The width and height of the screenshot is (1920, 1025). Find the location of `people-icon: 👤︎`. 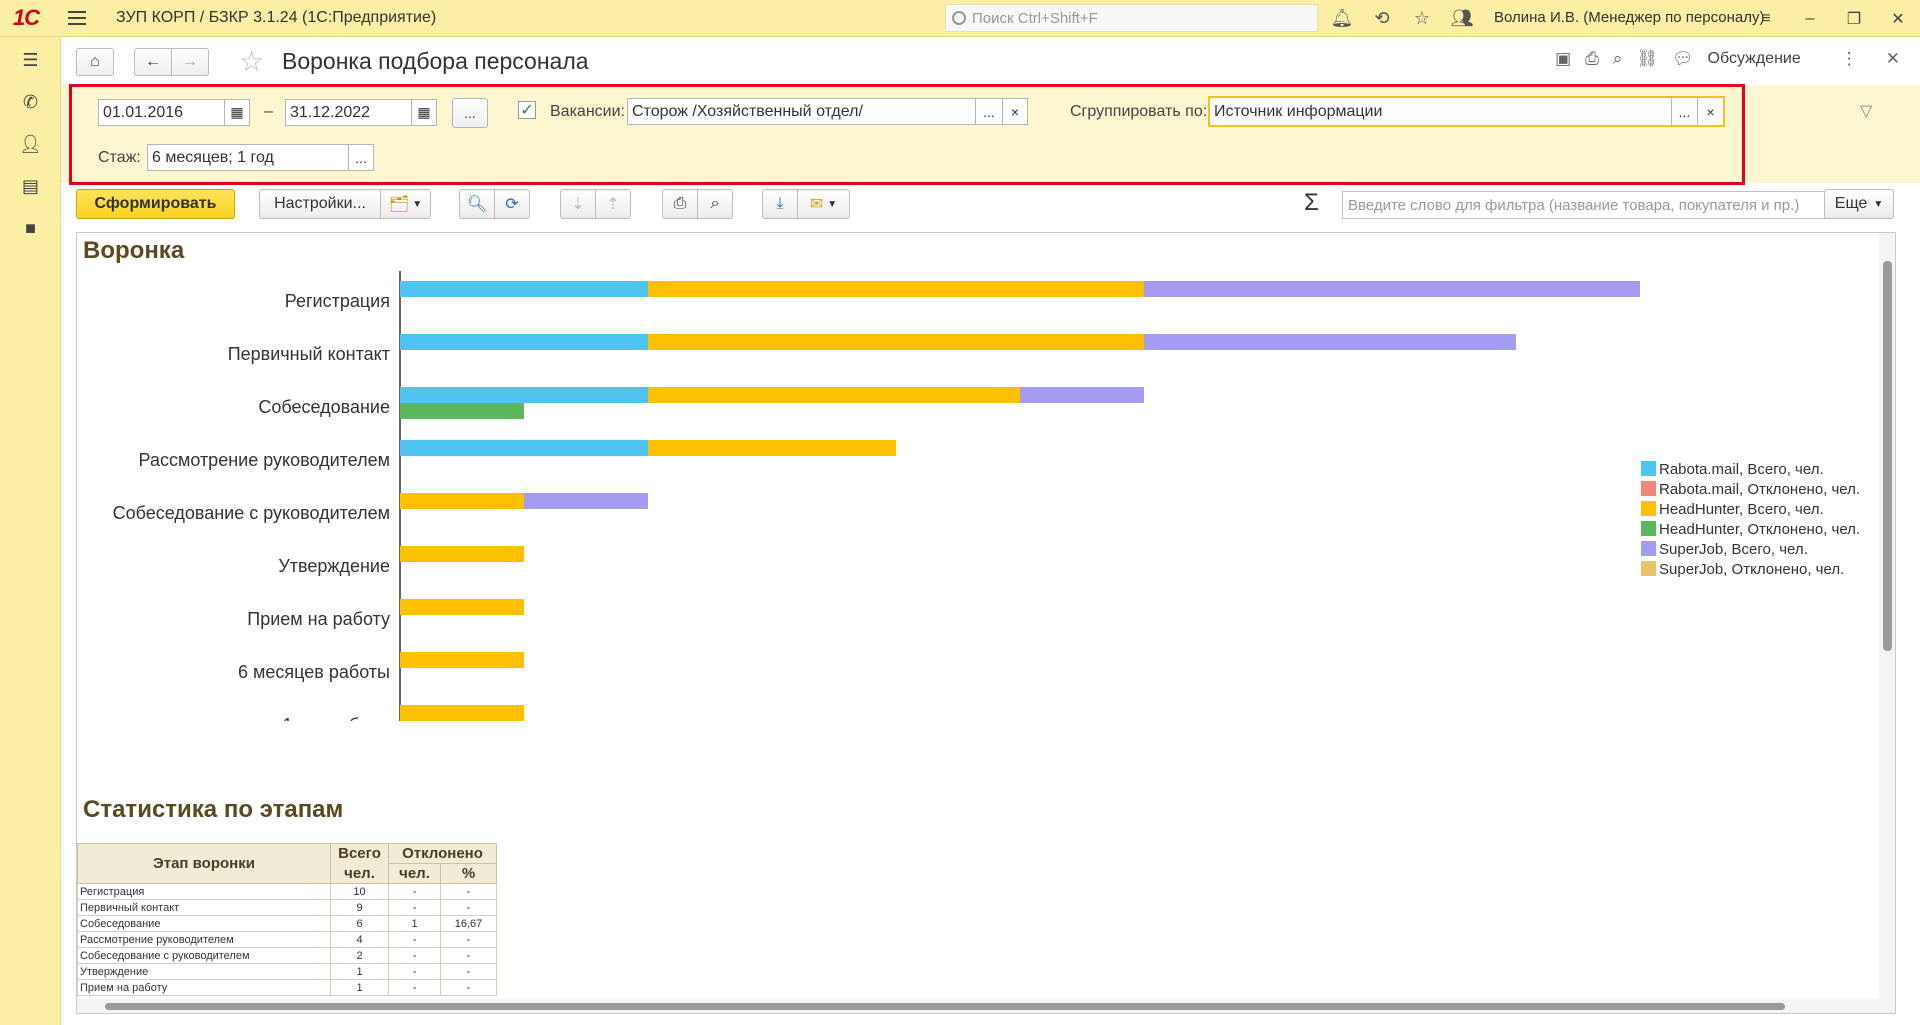

people-icon: 👤︎ is located at coordinates (30, 144).